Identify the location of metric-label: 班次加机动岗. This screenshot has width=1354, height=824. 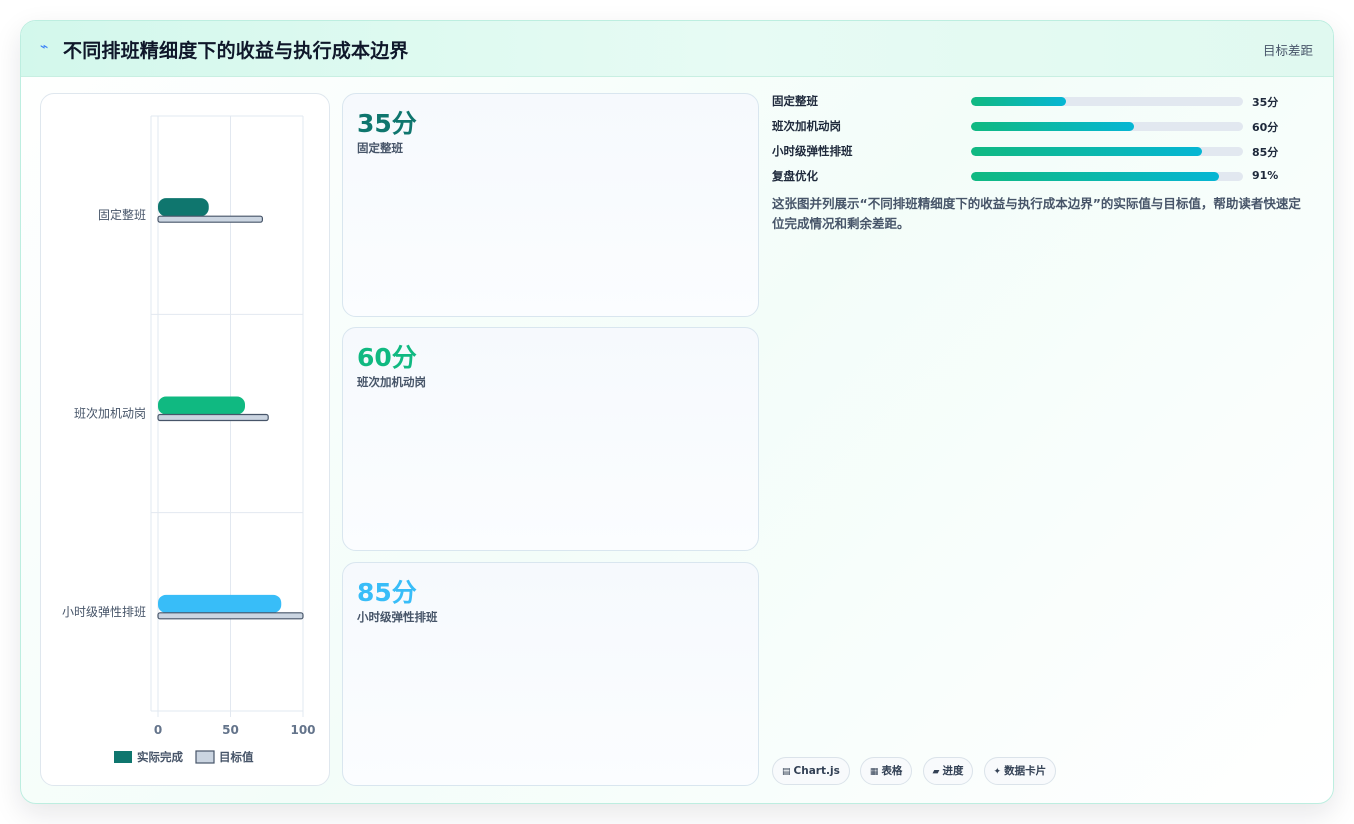
(391, 382).